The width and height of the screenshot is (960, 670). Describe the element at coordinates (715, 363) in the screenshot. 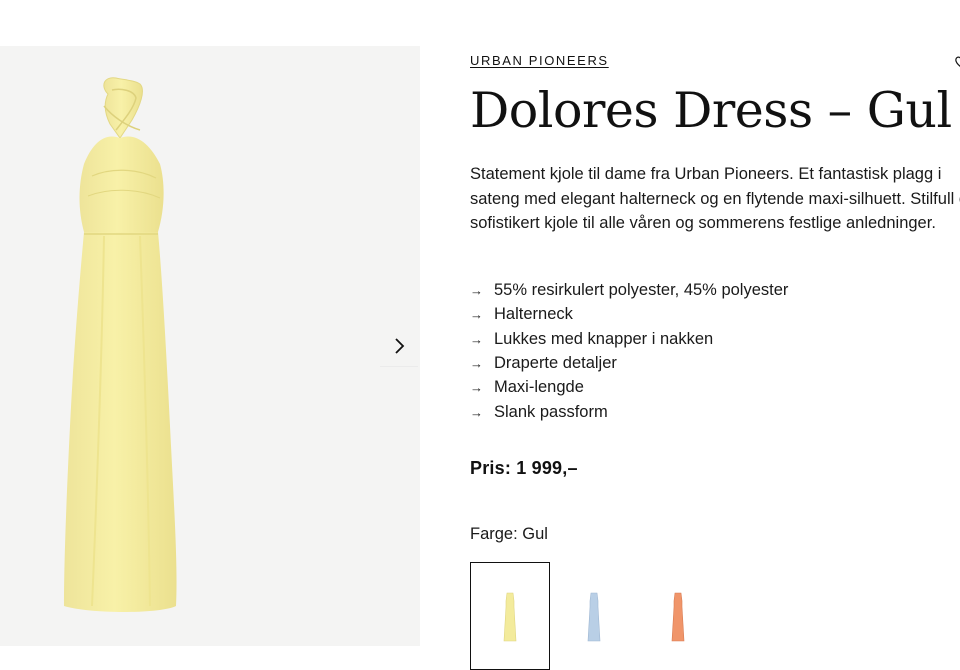

I see `feature-item: → Draperte detaljer` at that location.